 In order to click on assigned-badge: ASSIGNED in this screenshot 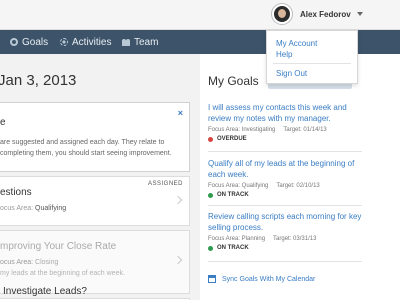, I will do `click(165, 184)`.